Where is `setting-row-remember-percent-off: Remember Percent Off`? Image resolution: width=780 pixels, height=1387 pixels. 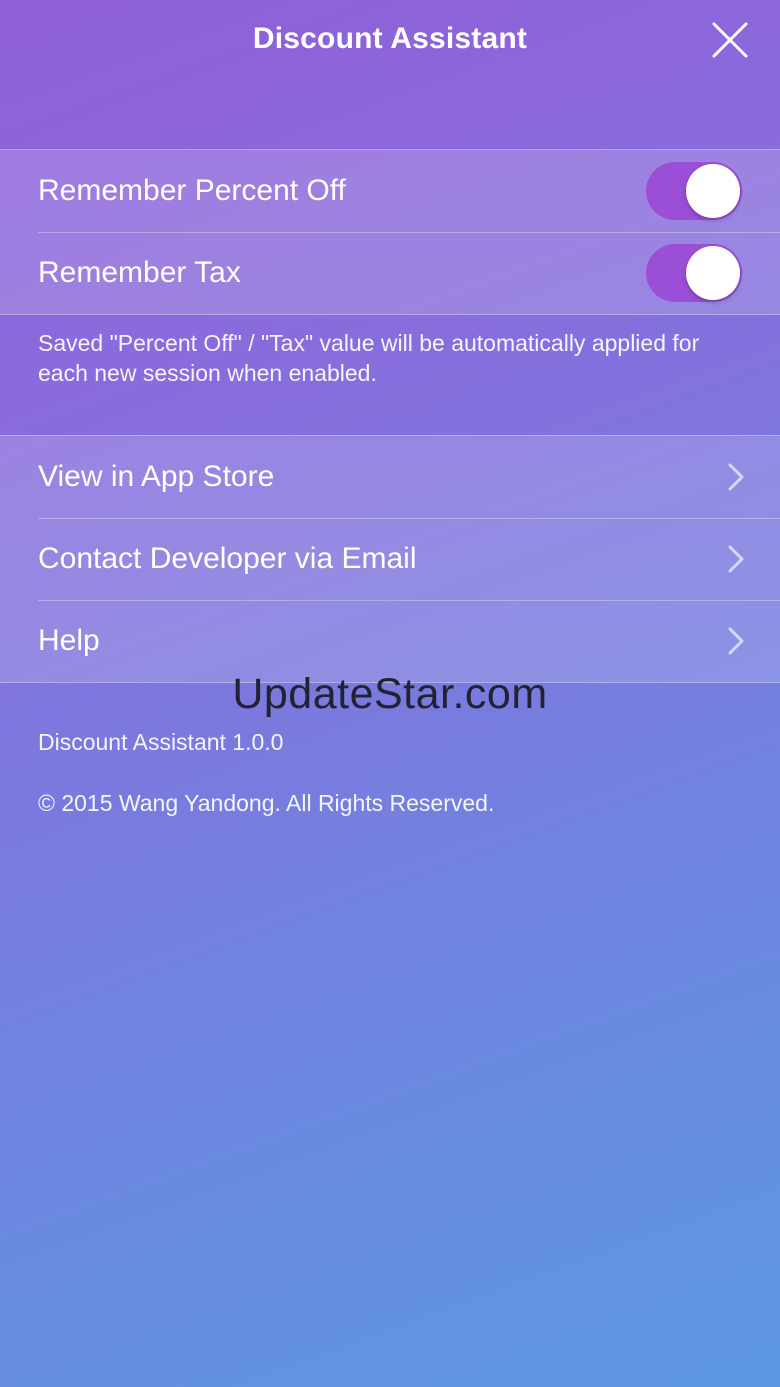
setting-row-remember-percent-off: Remember Percent Off is located at coordinates (390, 191).